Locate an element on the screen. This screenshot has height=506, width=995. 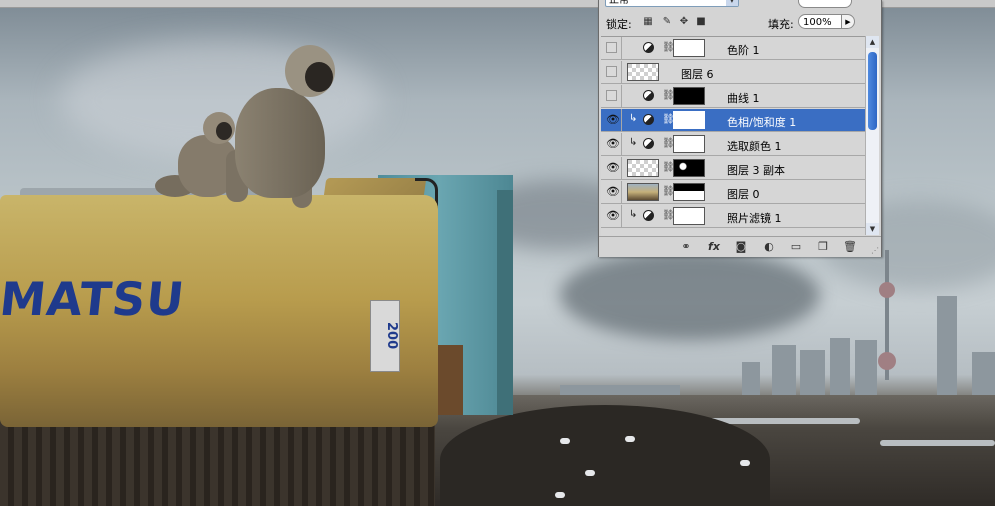
cloud is located at coordinates (690, 295).